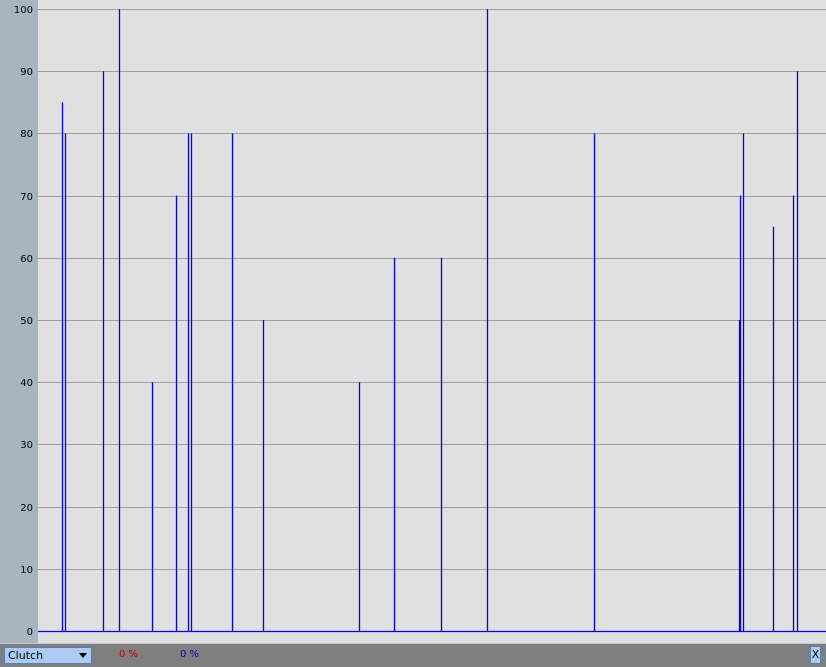 This screenshot has width=826, height=667. I want to click on bottom-toolbar: Clutch 0 % 0 % X, so click(413, 655).